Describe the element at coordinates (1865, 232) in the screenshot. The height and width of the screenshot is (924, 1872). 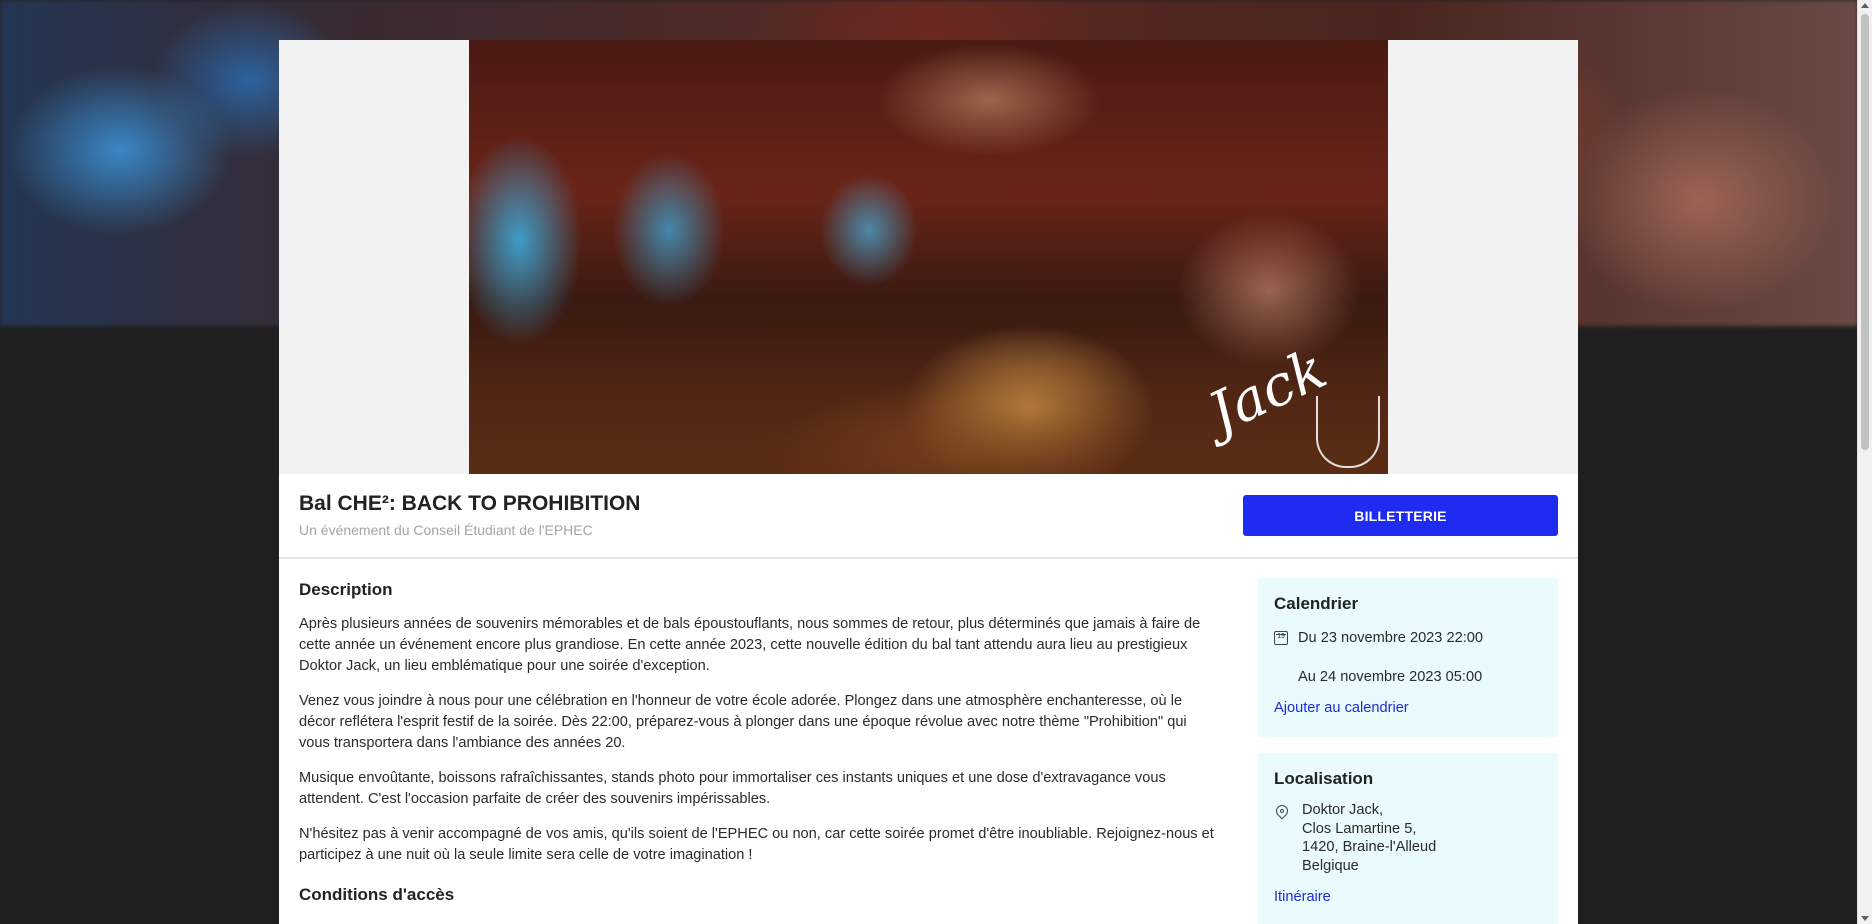
I see `scrollbar-thumb` at that location.